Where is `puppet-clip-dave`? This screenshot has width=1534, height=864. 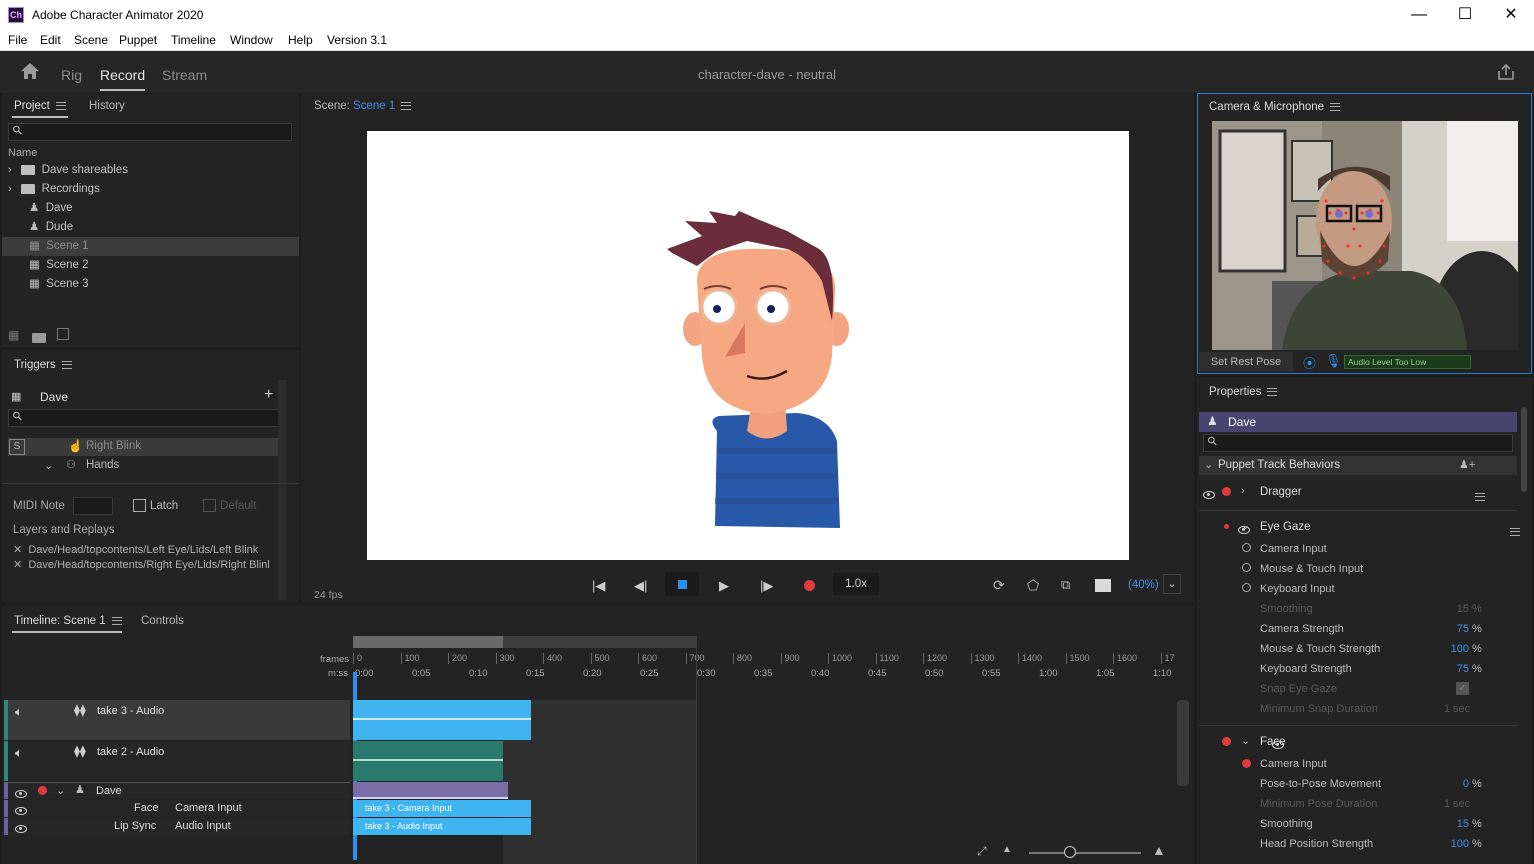
puppet-clip-dave is located at coordinates (430, 790).